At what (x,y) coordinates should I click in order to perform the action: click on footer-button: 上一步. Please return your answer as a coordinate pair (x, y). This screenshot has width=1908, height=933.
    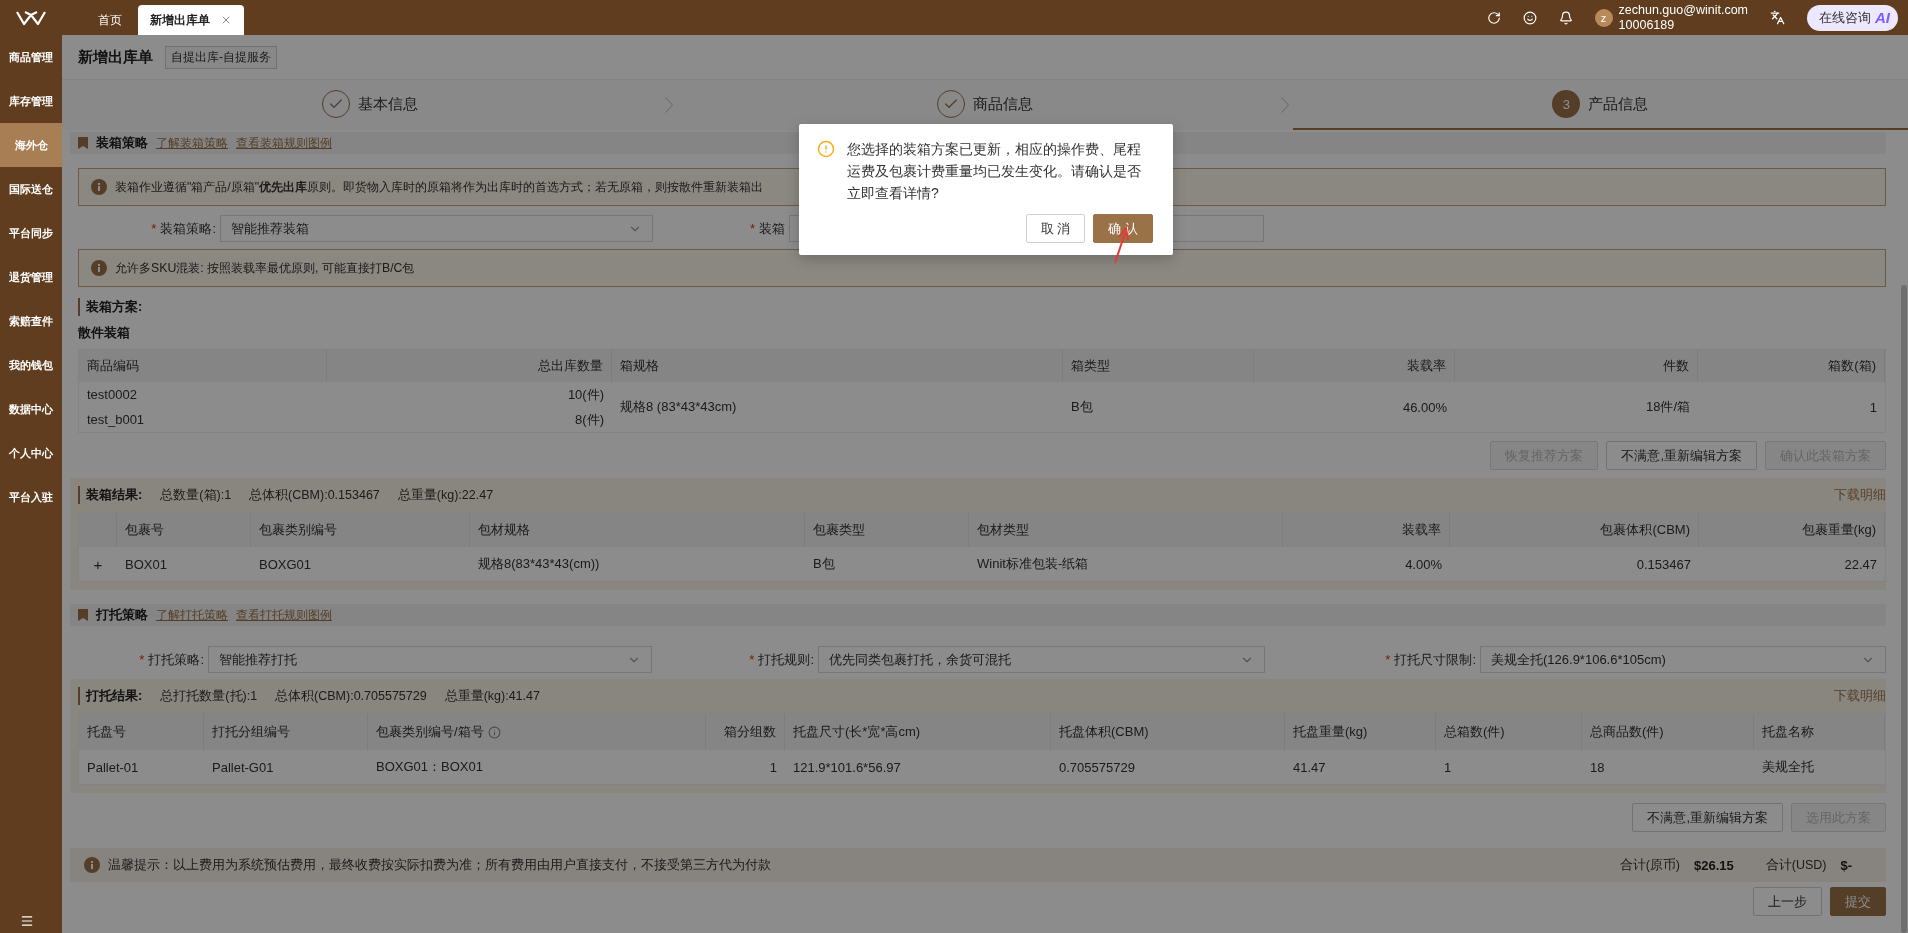
    Looking at the image, I should click on (1787, 901).